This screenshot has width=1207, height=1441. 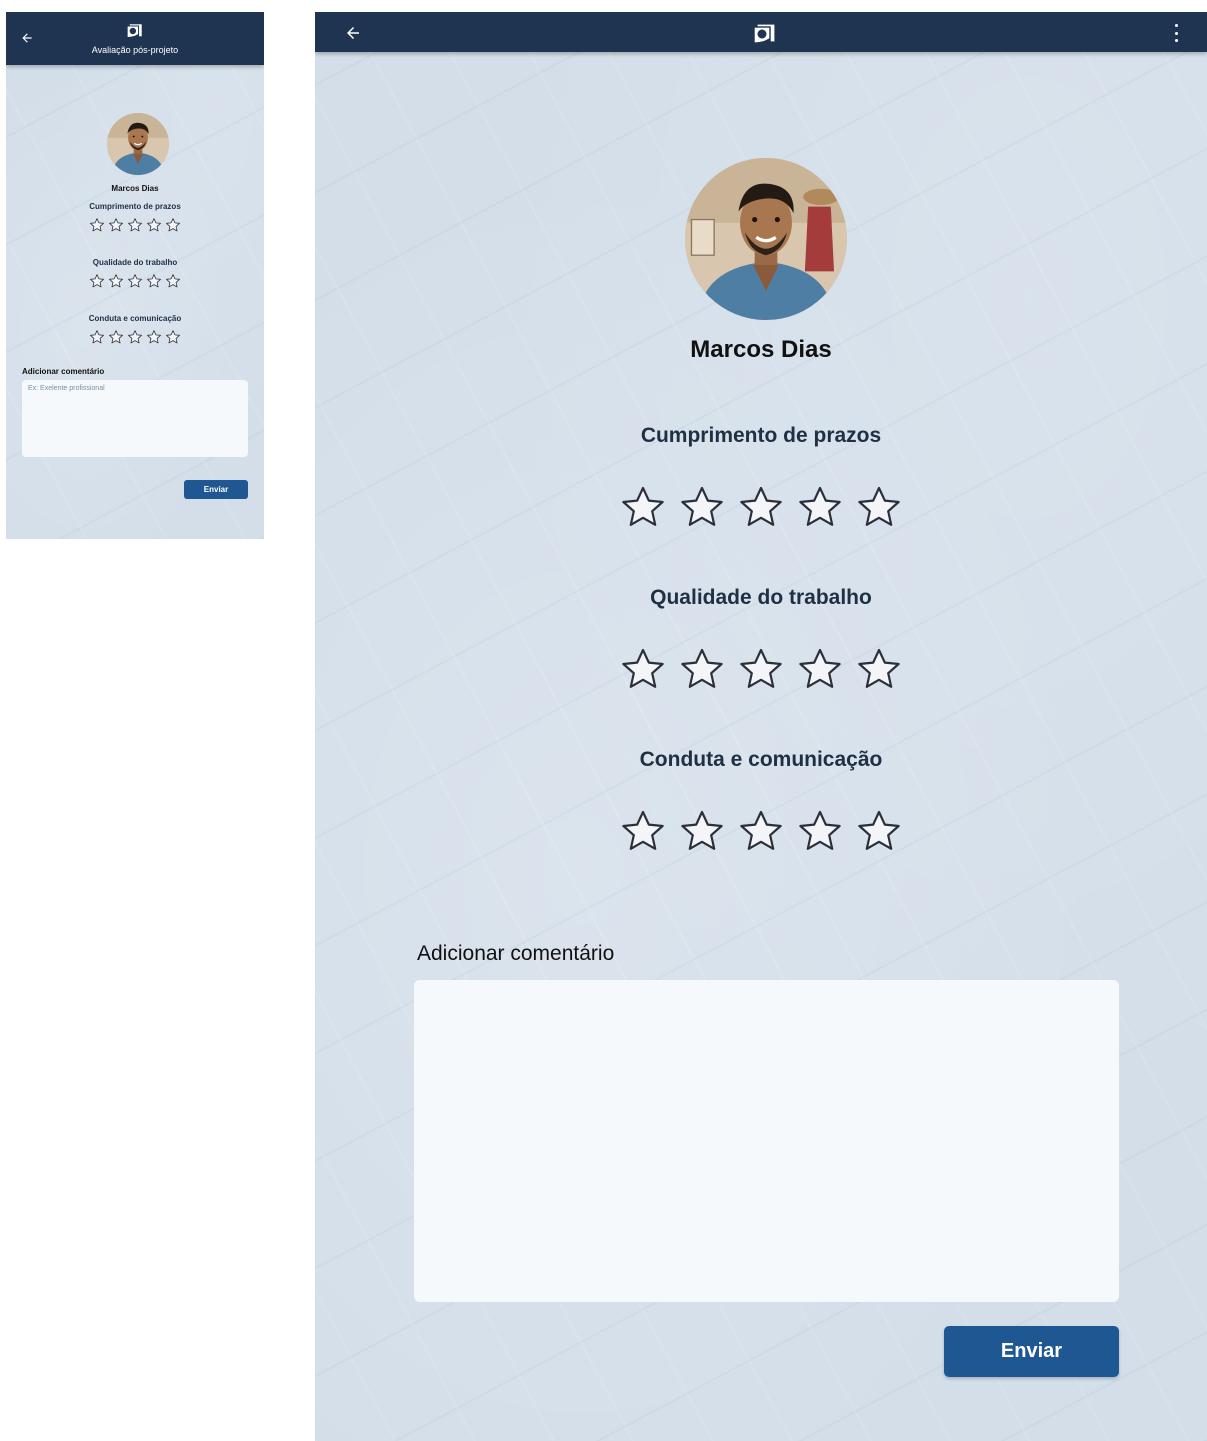 I want to click on app-bar: Avaliação pós-projeto, so click(x=135, y=38).